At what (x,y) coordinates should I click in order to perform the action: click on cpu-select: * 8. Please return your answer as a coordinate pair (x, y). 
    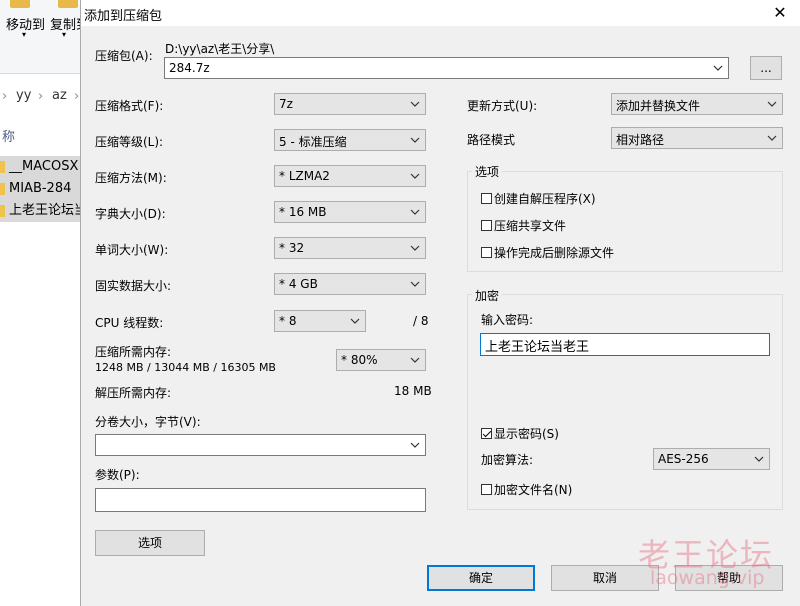
    Looking at the image, I should click on (320, 321).